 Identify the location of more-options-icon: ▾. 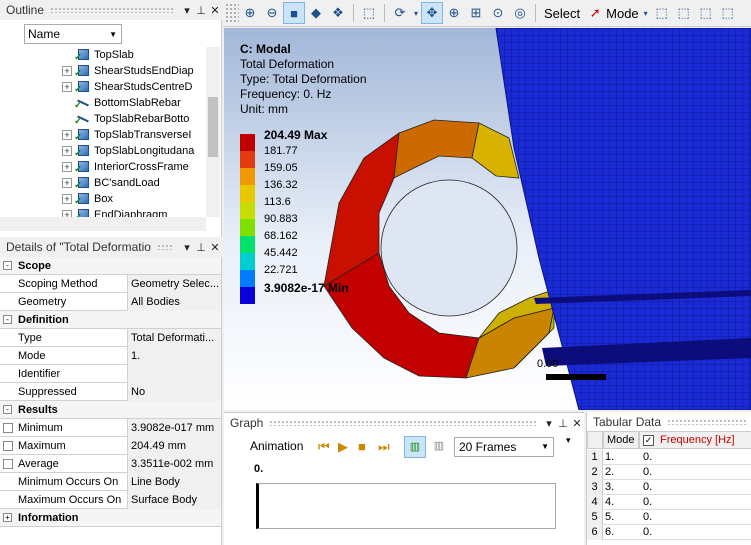
(568, 440).